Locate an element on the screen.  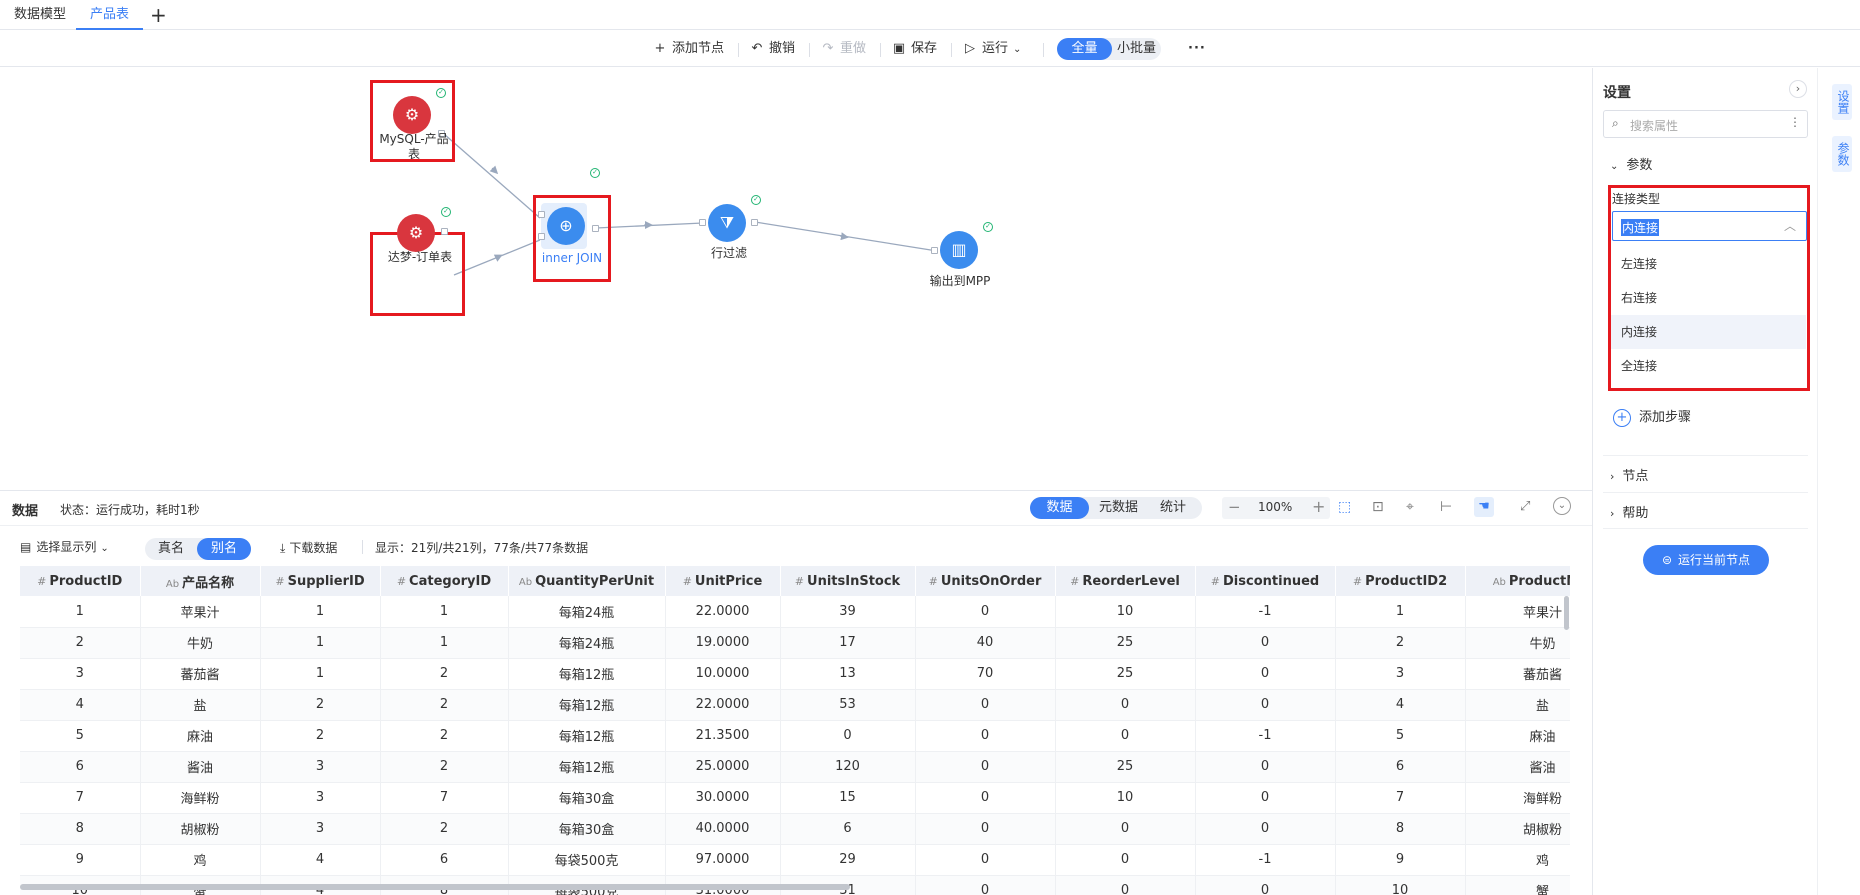
vertical-scrollbar is located at coordinates (1566, 613).